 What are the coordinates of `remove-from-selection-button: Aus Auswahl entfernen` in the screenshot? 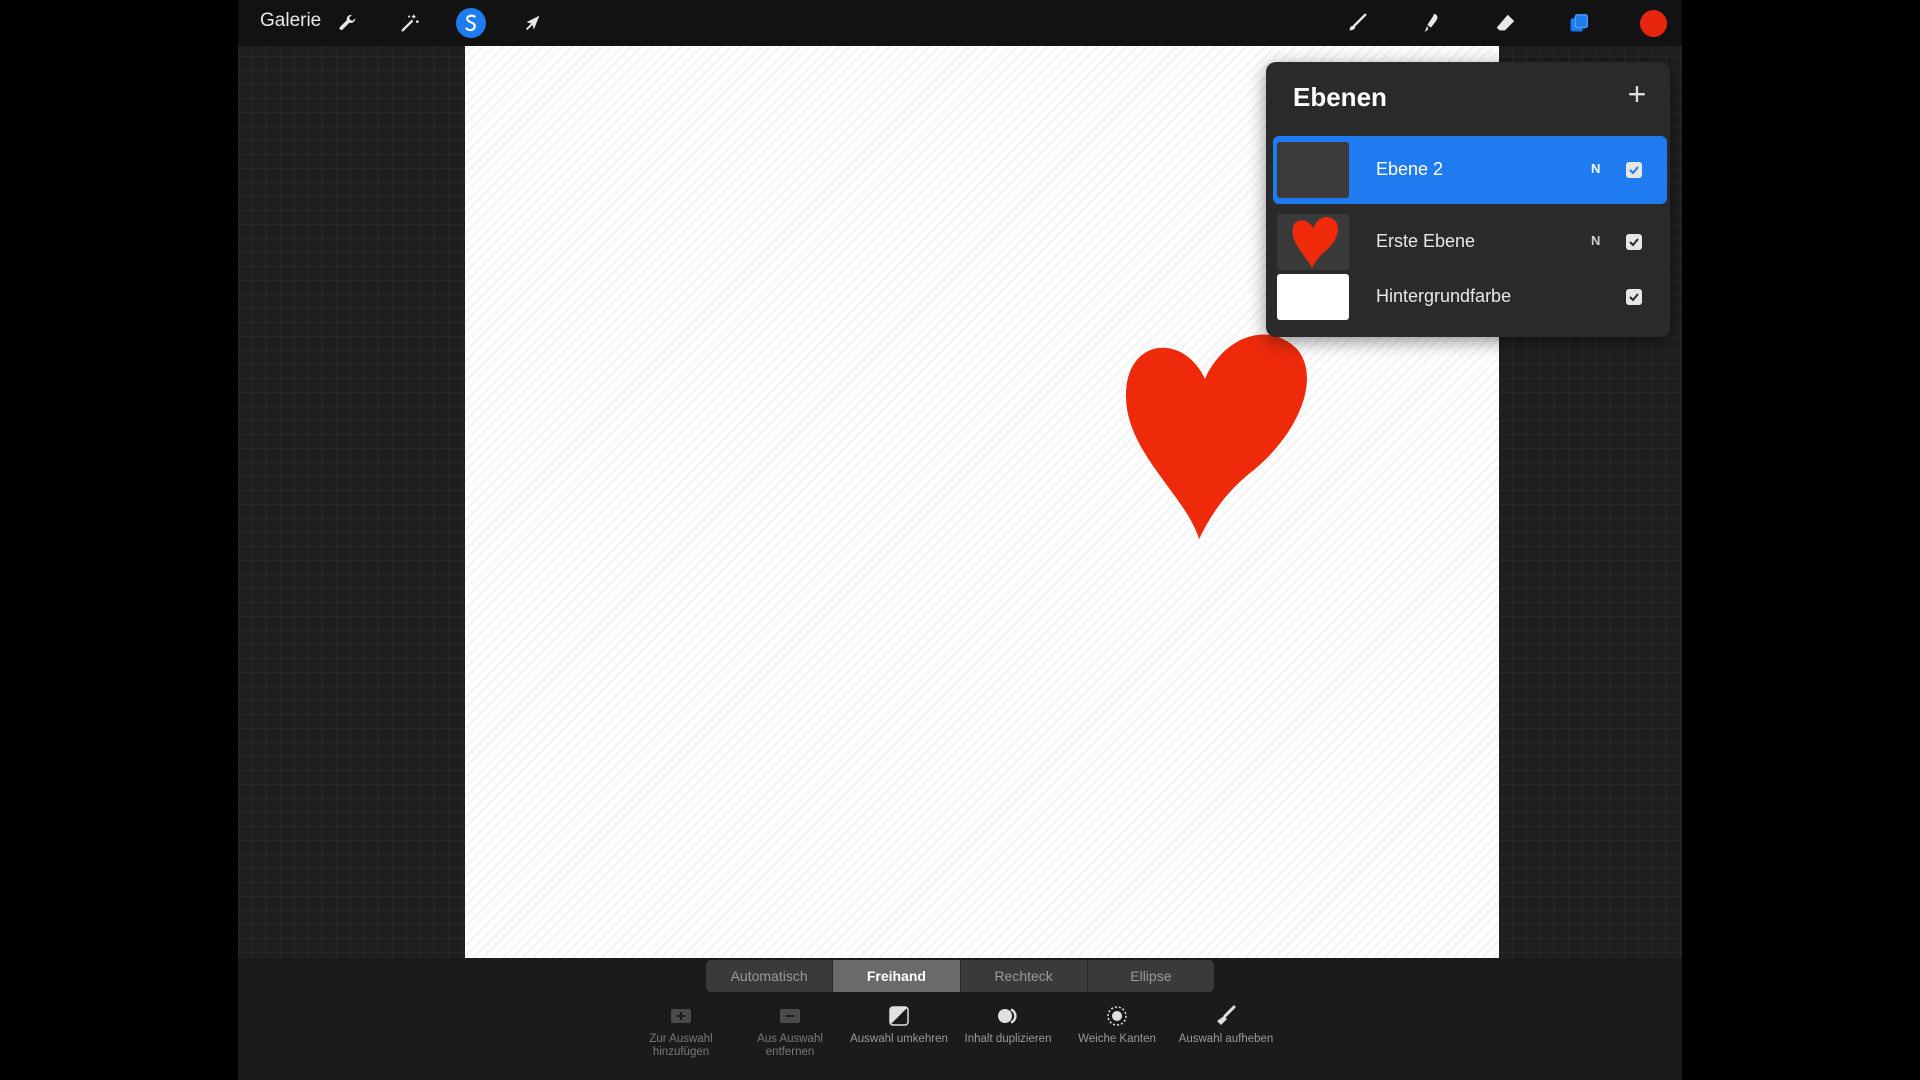 It's located at (790, 1031).